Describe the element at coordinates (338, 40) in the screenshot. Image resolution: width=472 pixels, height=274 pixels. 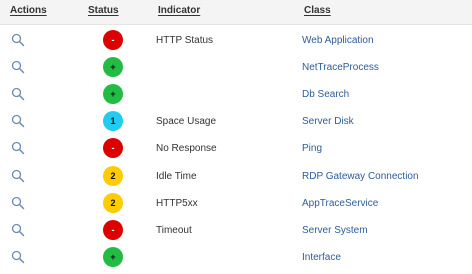
I see `class-link: Web Application` at that location.